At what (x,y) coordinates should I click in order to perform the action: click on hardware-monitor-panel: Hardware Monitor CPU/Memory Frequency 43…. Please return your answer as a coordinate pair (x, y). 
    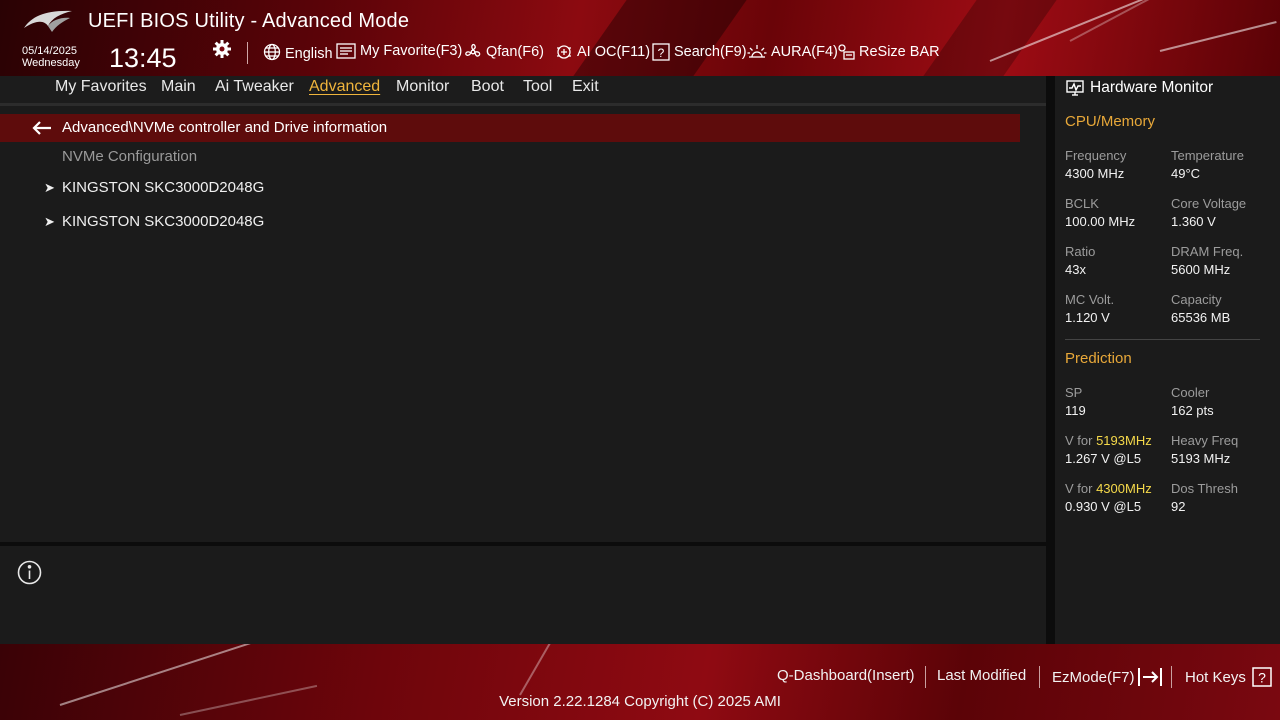
    Looking at the image, I should click on (1167, 360).